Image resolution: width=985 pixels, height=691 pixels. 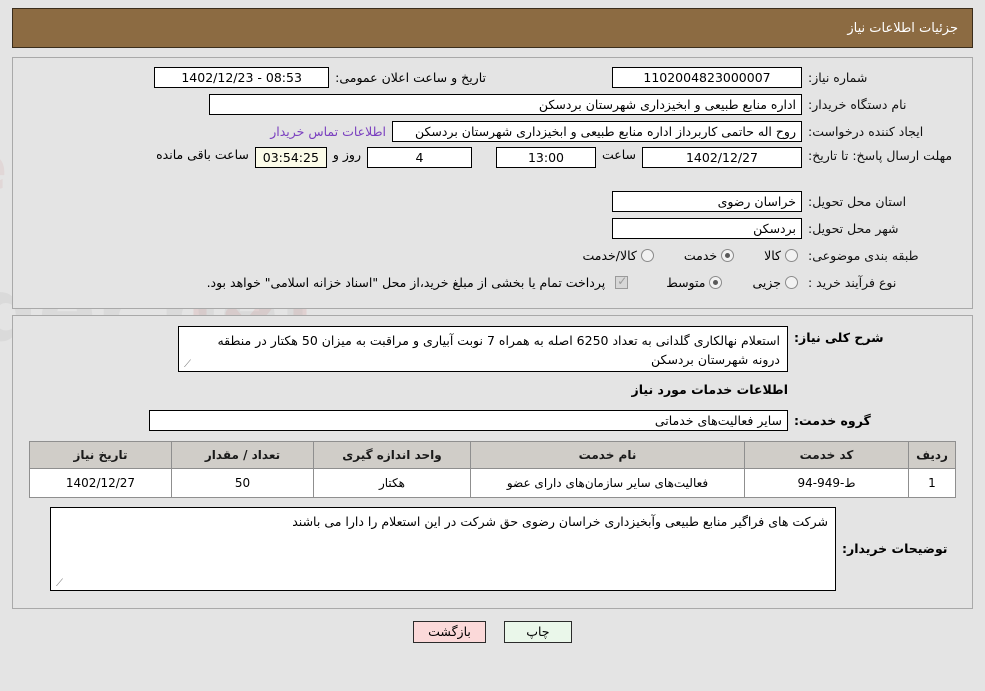 I want to click on col-name: نام خدمت, so click(x=607, y=455).